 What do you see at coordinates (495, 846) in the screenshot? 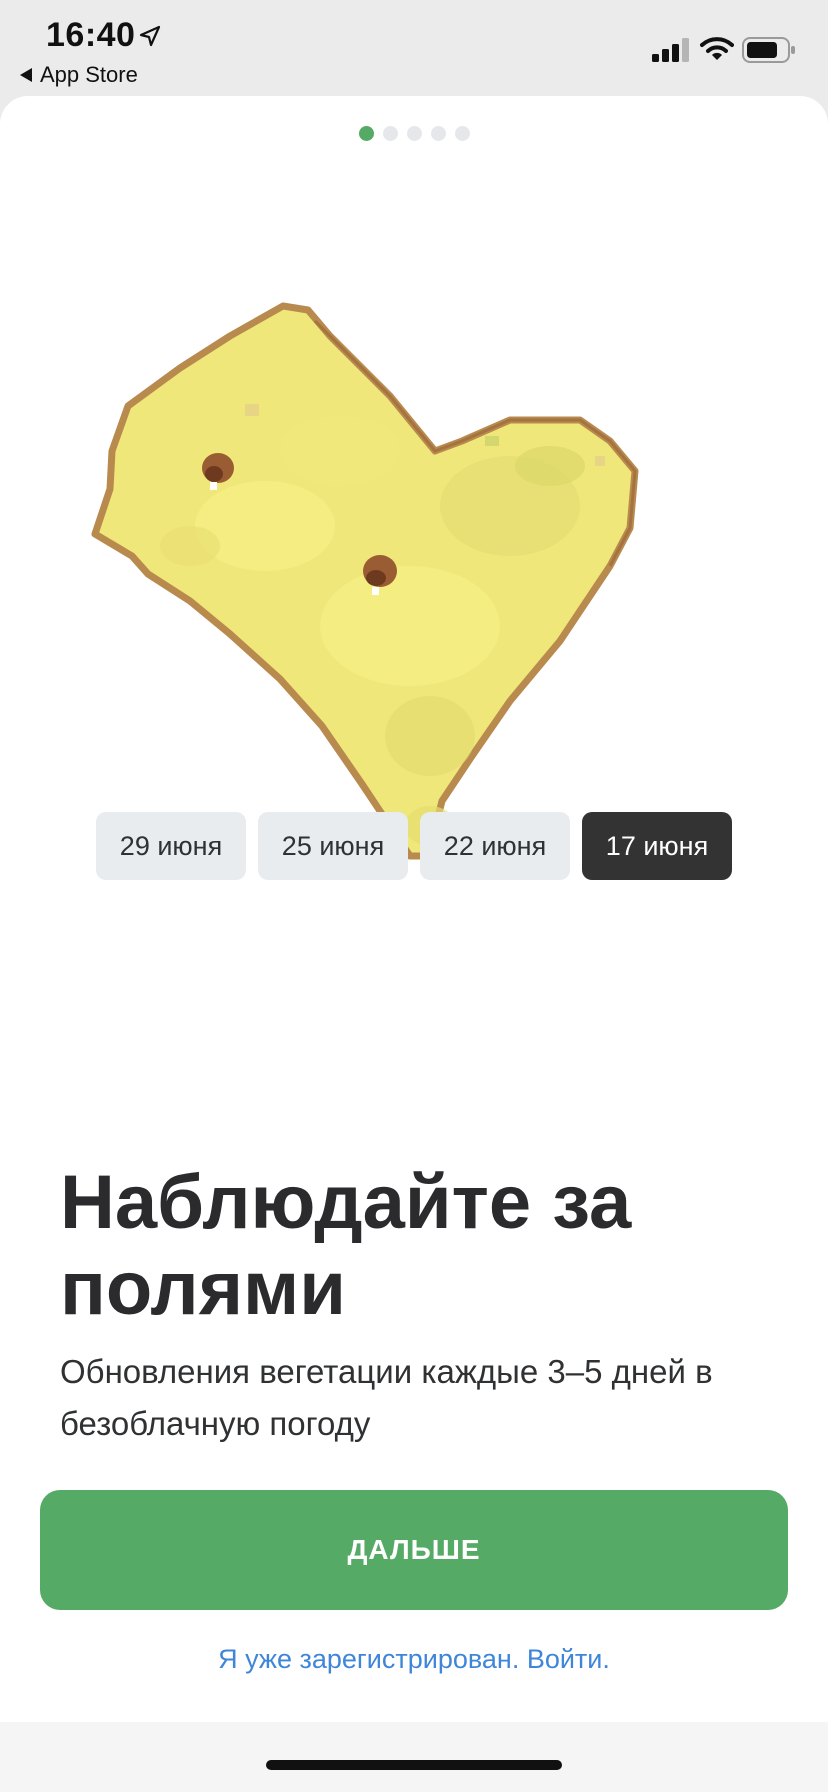
I see `date-chip-3: 22 июня` at bounding box center [495, 846].